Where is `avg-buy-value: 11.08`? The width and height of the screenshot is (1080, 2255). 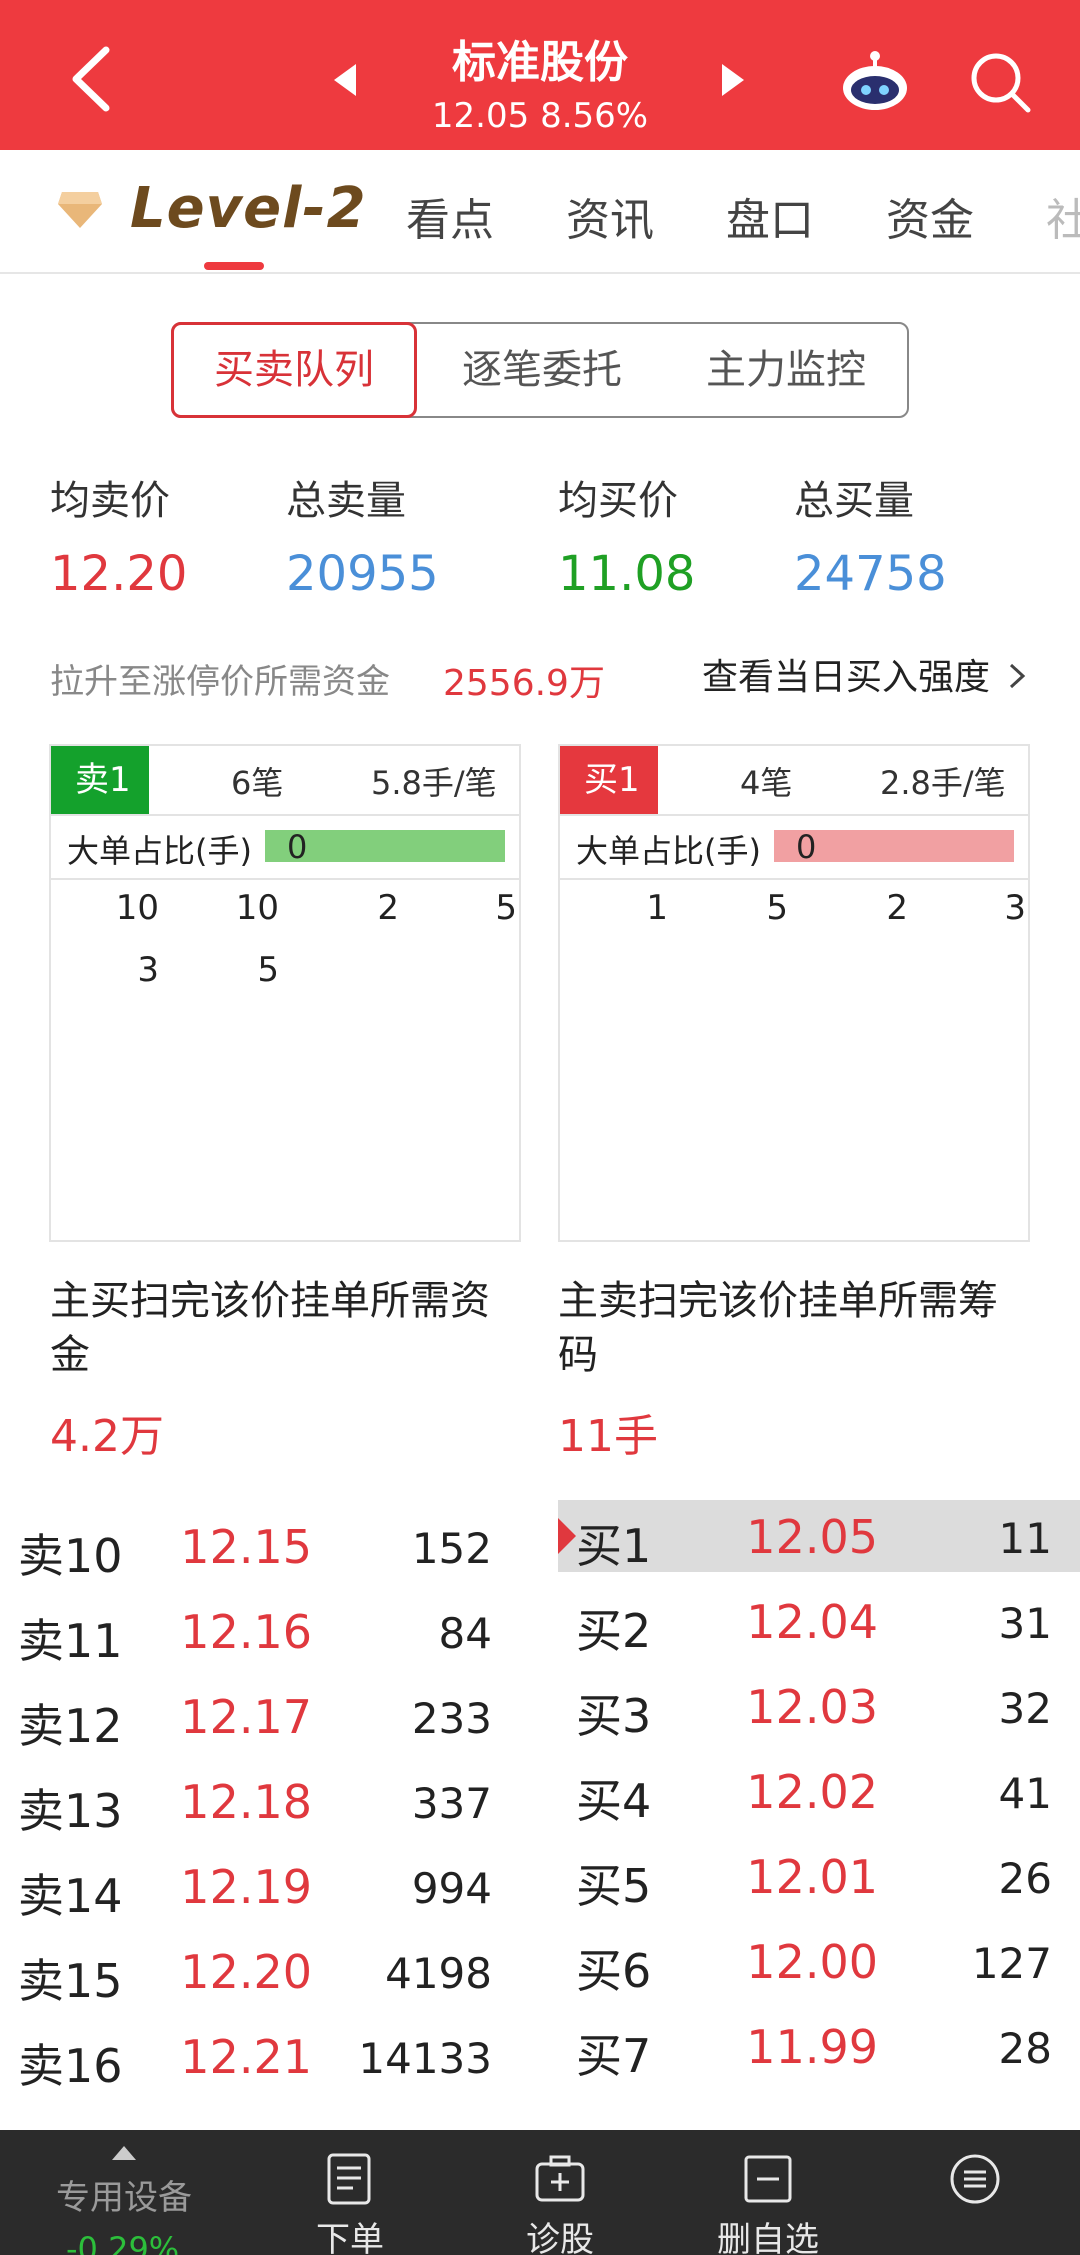 avg-buy-value: 11.08 is located at coordinates (627, 574).